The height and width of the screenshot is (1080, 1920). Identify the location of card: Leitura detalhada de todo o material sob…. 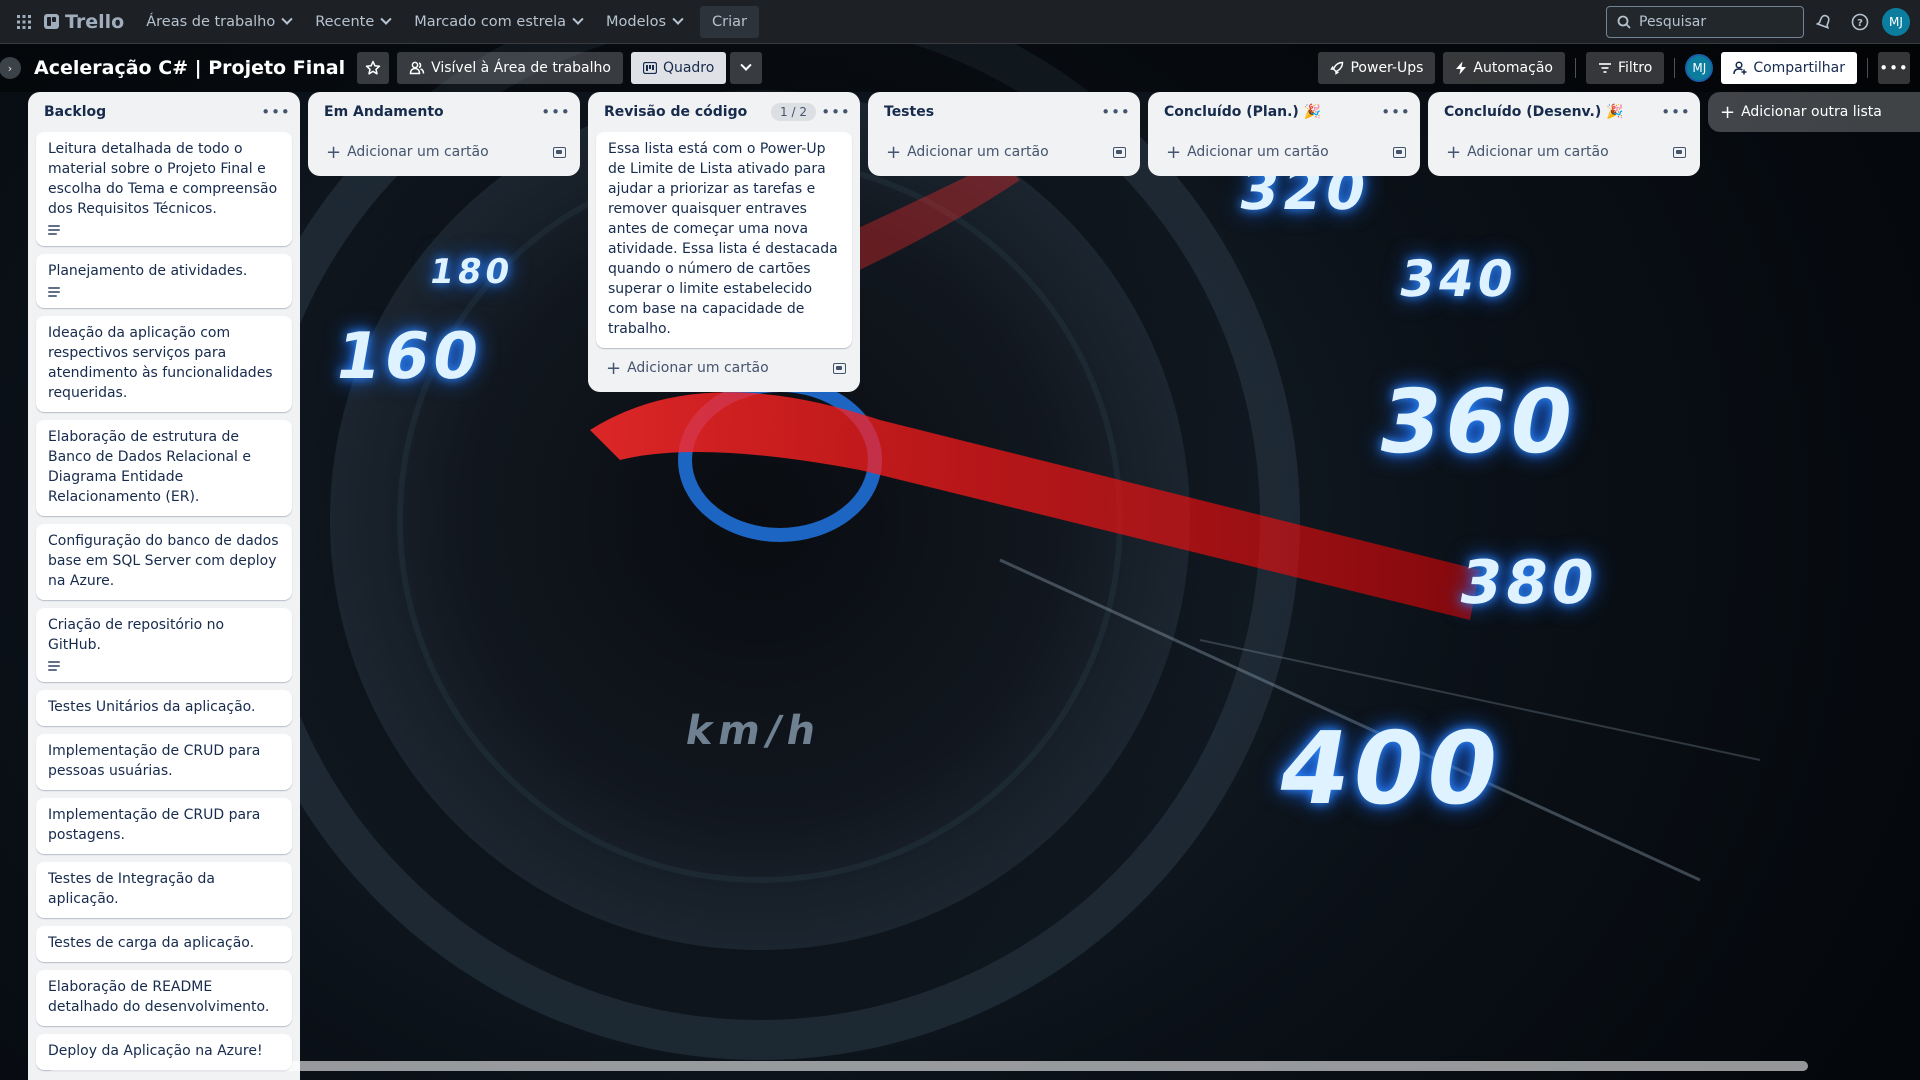
(164, 189).